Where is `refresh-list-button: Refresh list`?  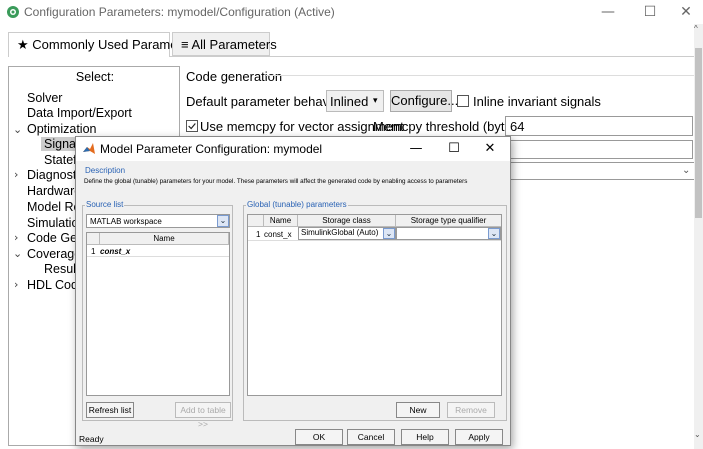 refresh-list-button: Refresh list is located at coordinates (110, 410).